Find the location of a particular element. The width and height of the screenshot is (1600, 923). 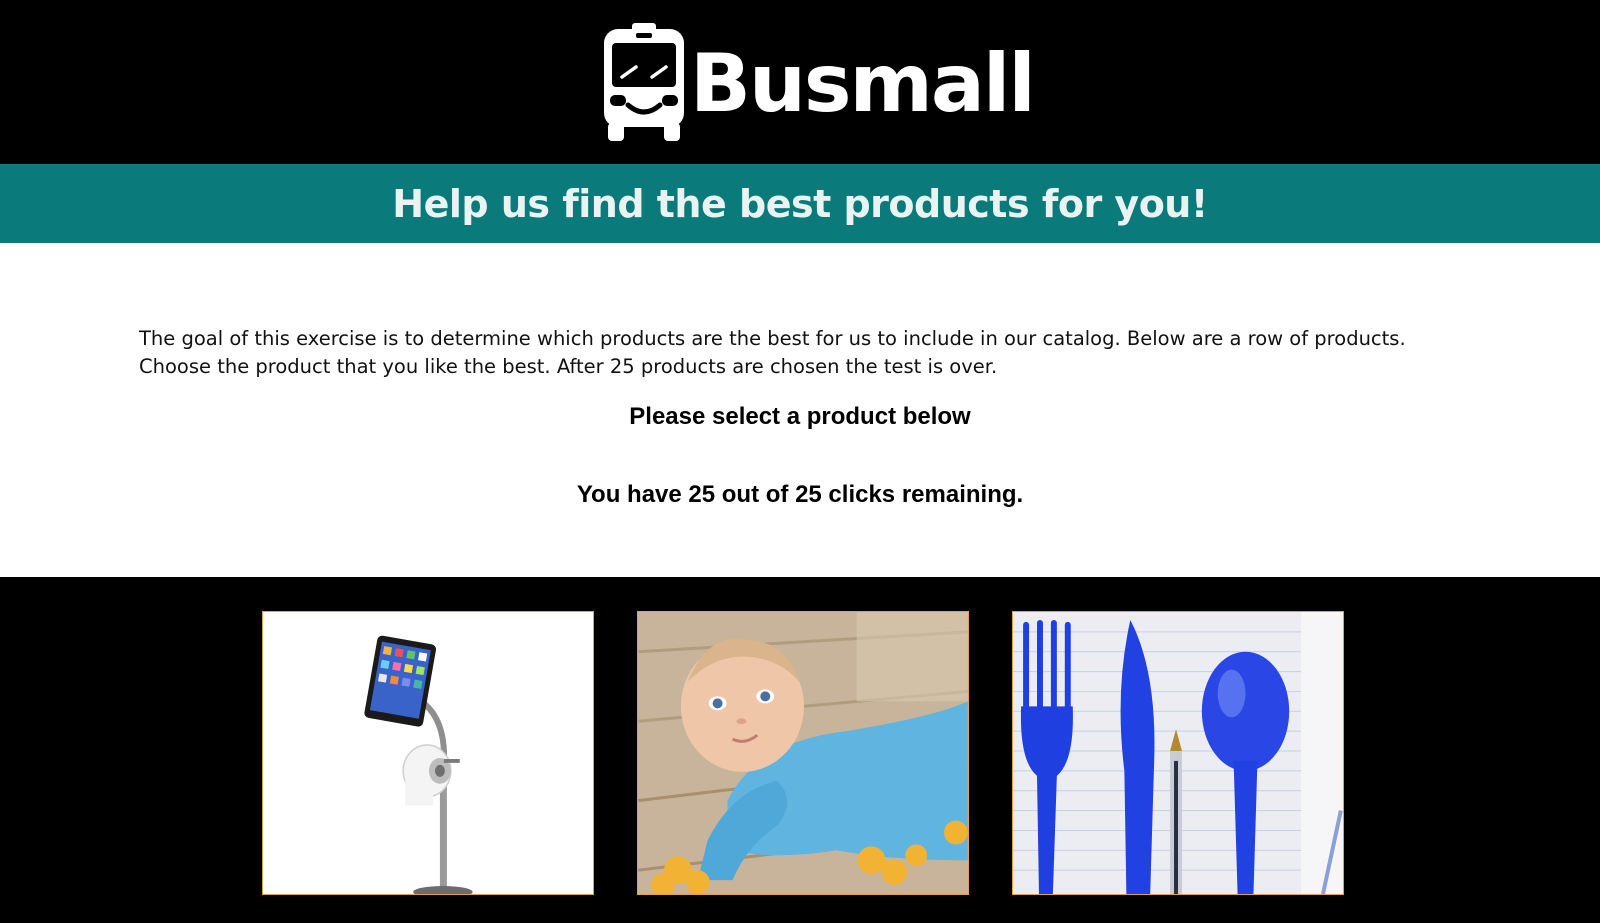

product-image-pen-cutlery is located at coordinates (1178, 753).